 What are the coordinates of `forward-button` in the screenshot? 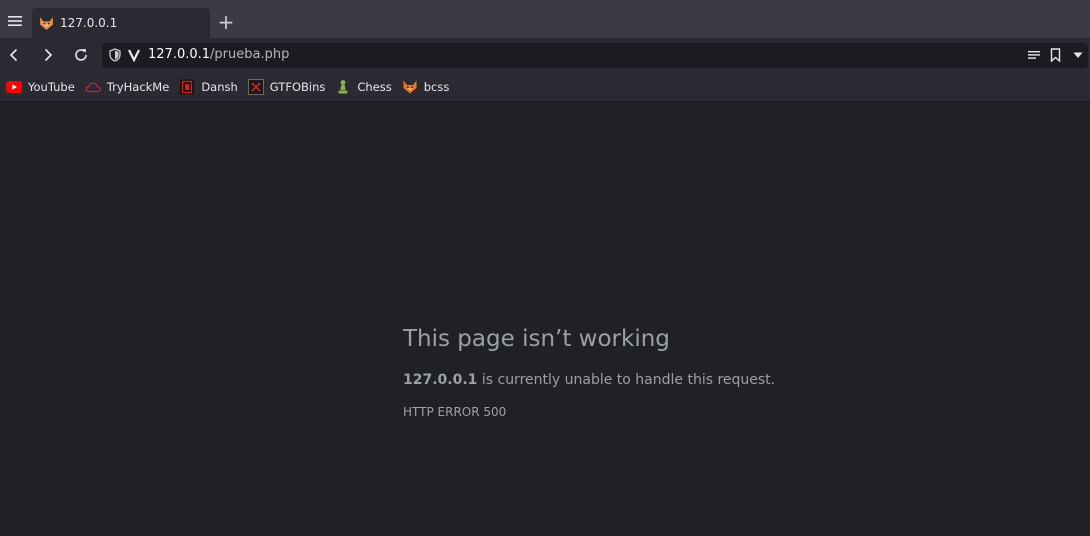 It's located at (48, 55).